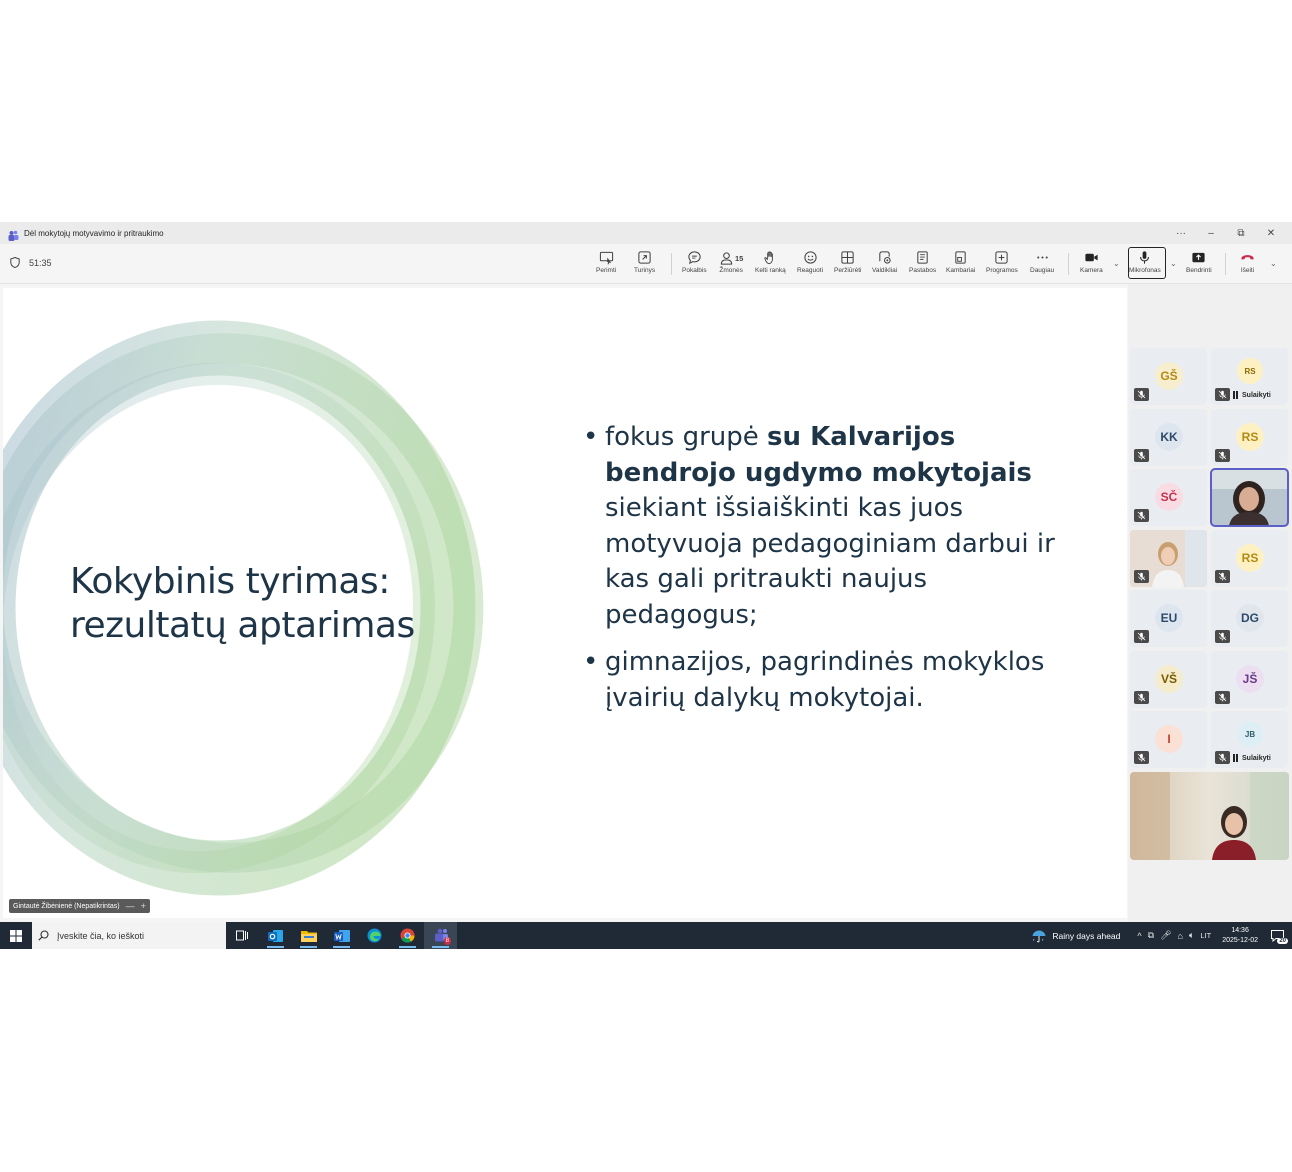  Describe the element at coordinates (922, 265) in the screenshot. I see `notes-button: Pastabos` at that location.